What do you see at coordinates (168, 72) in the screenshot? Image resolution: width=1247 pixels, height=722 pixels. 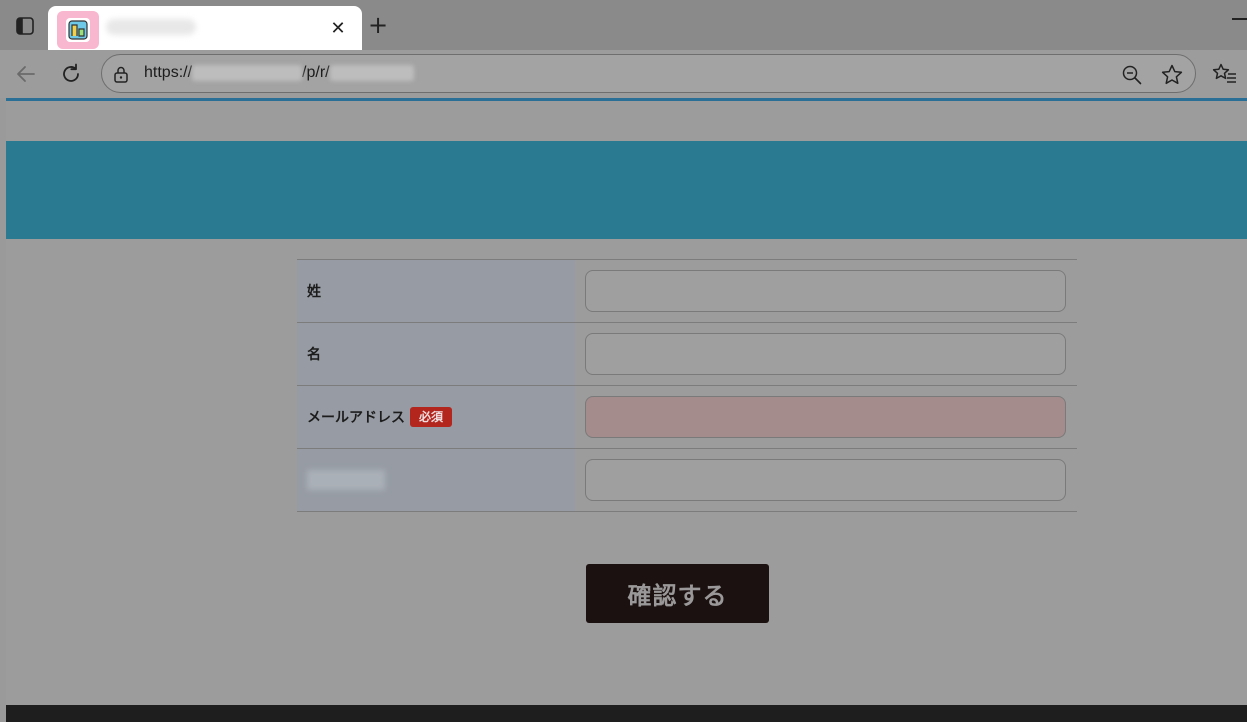 I see `url-prefix: https://` at bounding box center [168, 72].